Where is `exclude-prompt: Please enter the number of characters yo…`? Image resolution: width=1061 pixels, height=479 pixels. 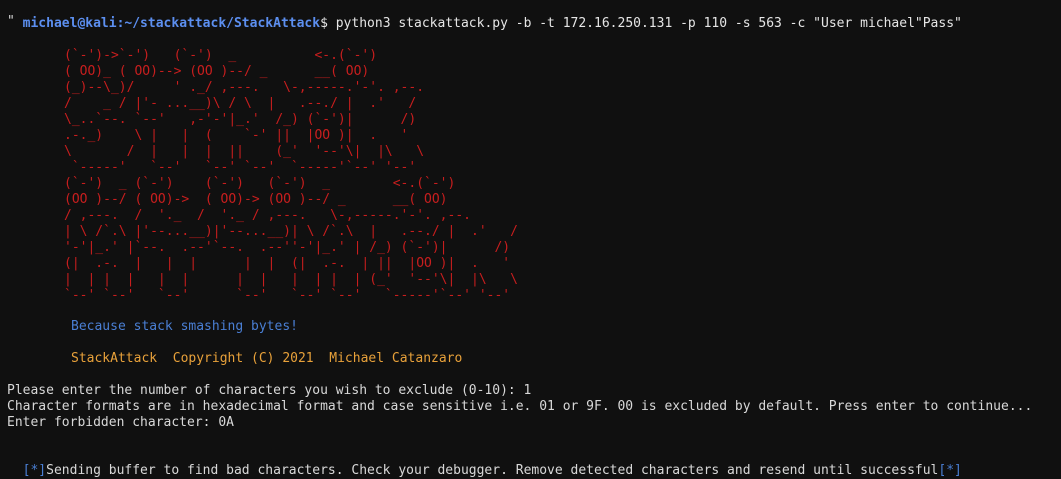
exclude-prompt: Please enter the number of characters yo… is located at coordinates (269, 390).